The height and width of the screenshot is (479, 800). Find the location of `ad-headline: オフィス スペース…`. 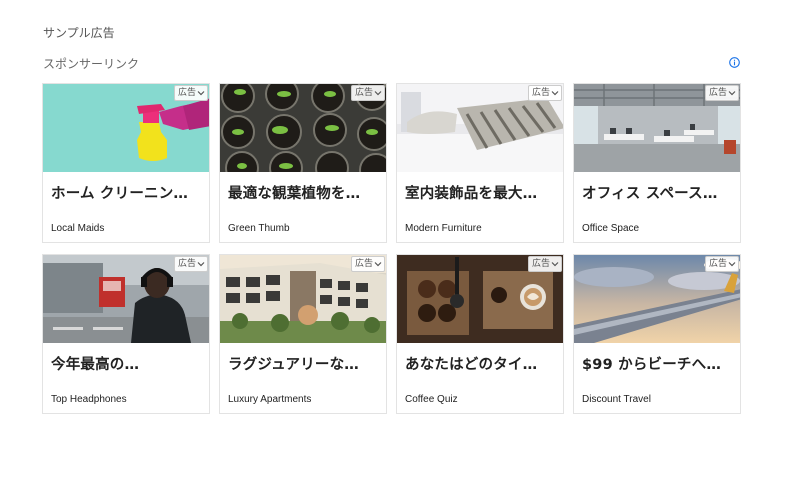

ad-headline: オフィス スペース… is located at coordinates (658, 192).